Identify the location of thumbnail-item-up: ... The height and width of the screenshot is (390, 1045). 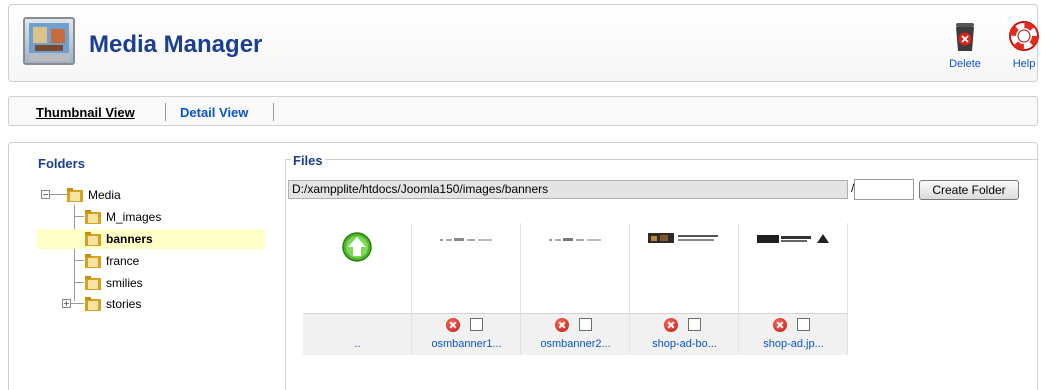
(357, 289).